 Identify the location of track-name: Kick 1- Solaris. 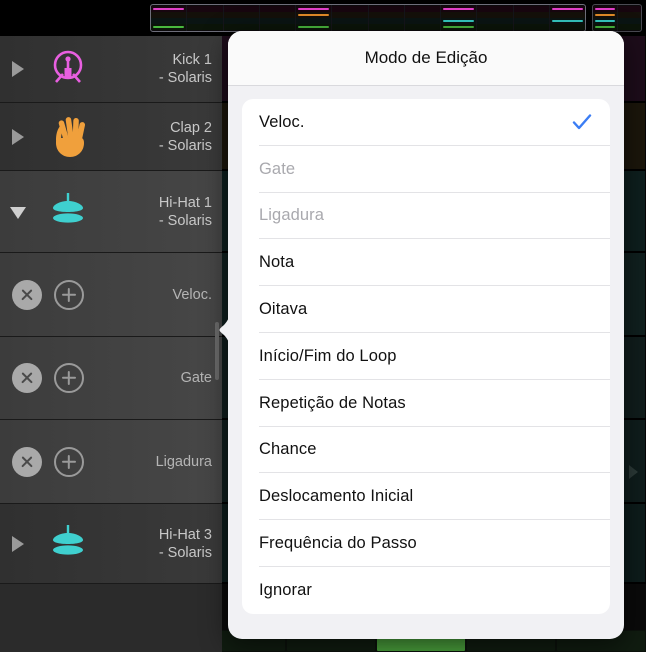
(185, 69).